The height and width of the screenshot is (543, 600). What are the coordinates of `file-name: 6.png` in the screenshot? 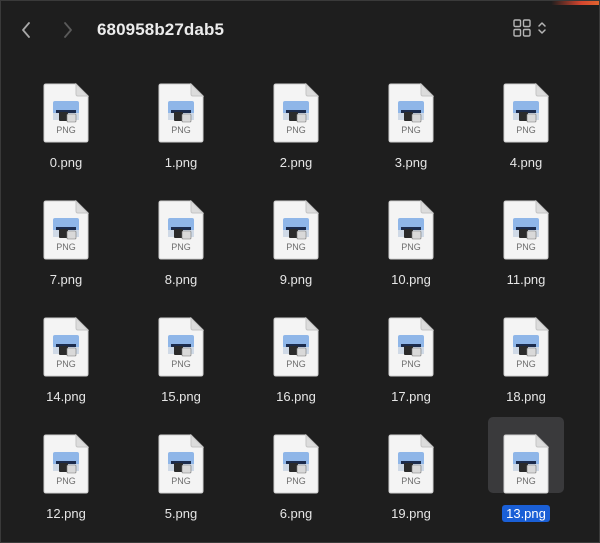 It's located at (296, 513).